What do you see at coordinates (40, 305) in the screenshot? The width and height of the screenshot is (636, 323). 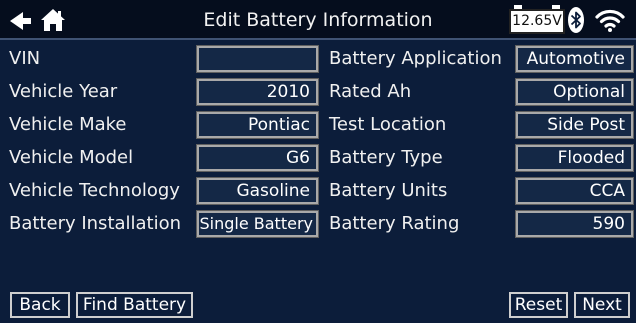 I see `back-button: Back` at bounding box center [40, 305].